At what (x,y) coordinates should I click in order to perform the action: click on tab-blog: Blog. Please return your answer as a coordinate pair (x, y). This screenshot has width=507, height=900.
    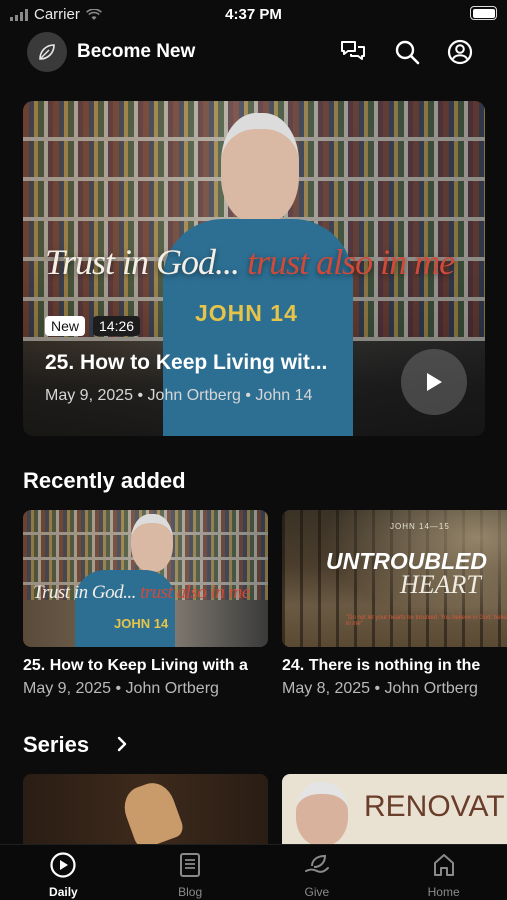
    Looking at the image, I should click on (190, 872).